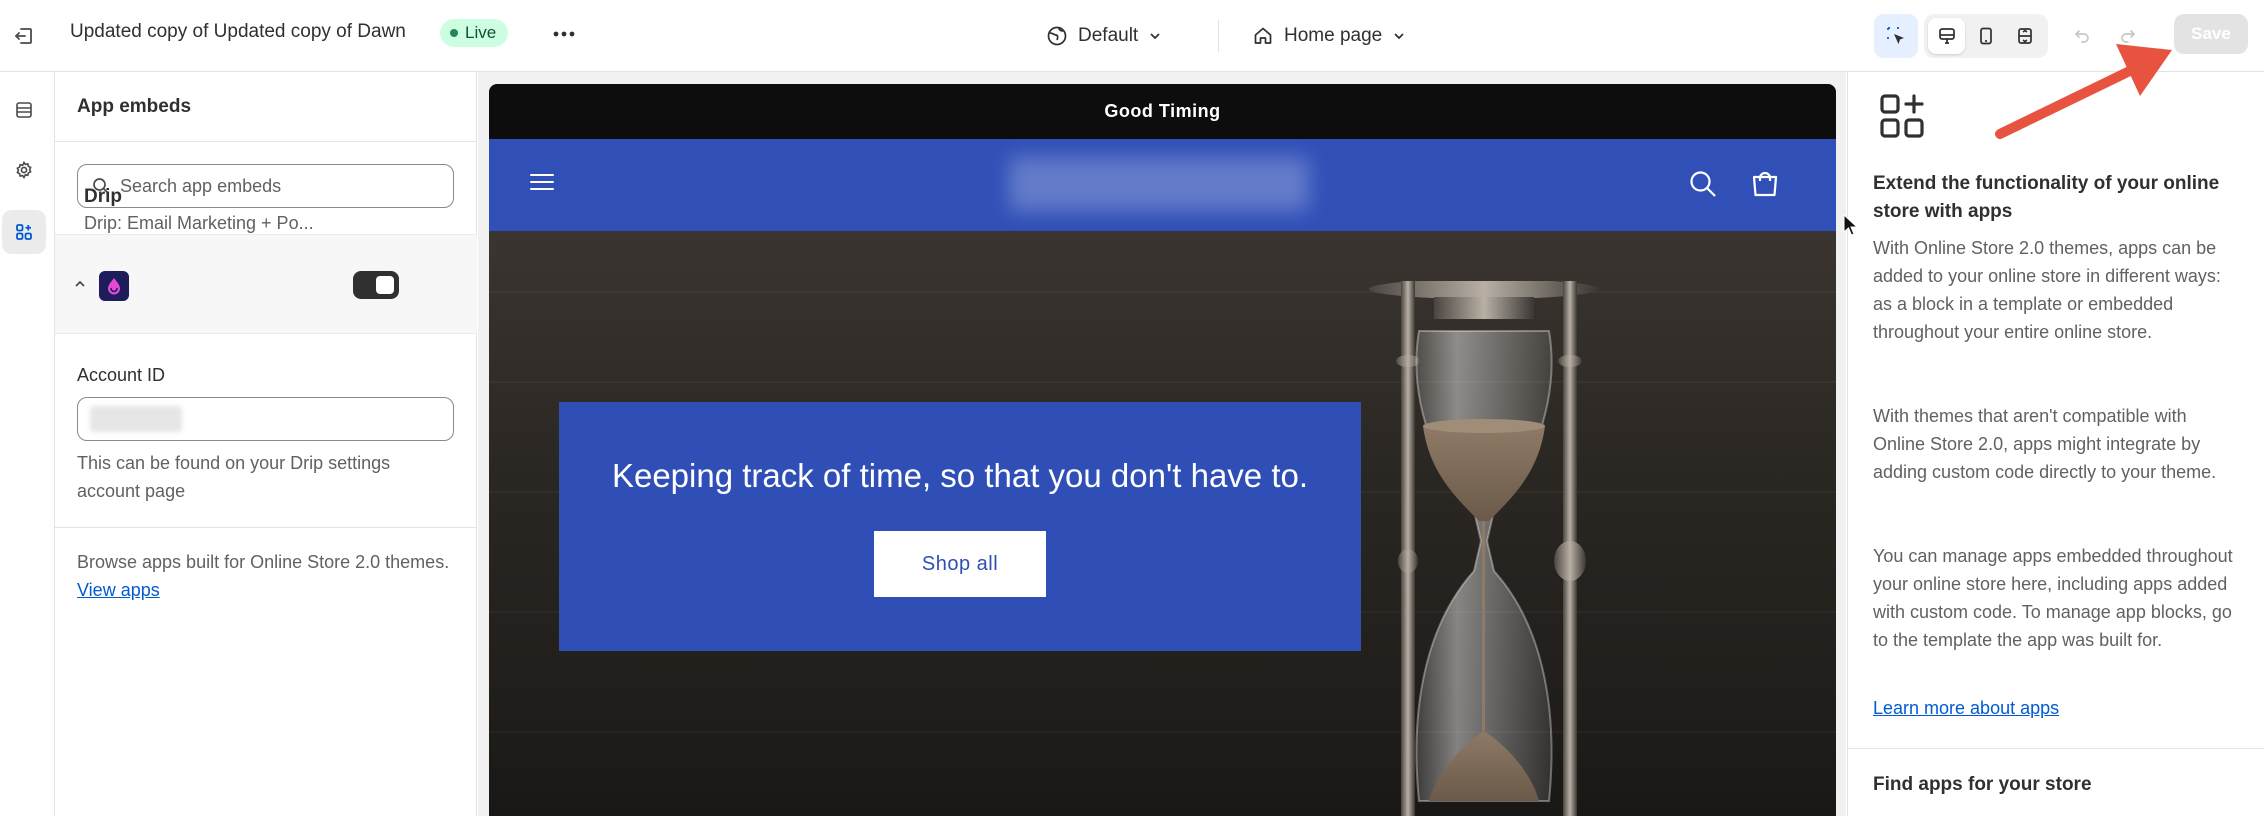 Image resolution: width=2264 pixels, height=816 pixels. Describe the element at coordinates (542, 182) in the screenshot. I see `hamburger-menu-icon` at that location.